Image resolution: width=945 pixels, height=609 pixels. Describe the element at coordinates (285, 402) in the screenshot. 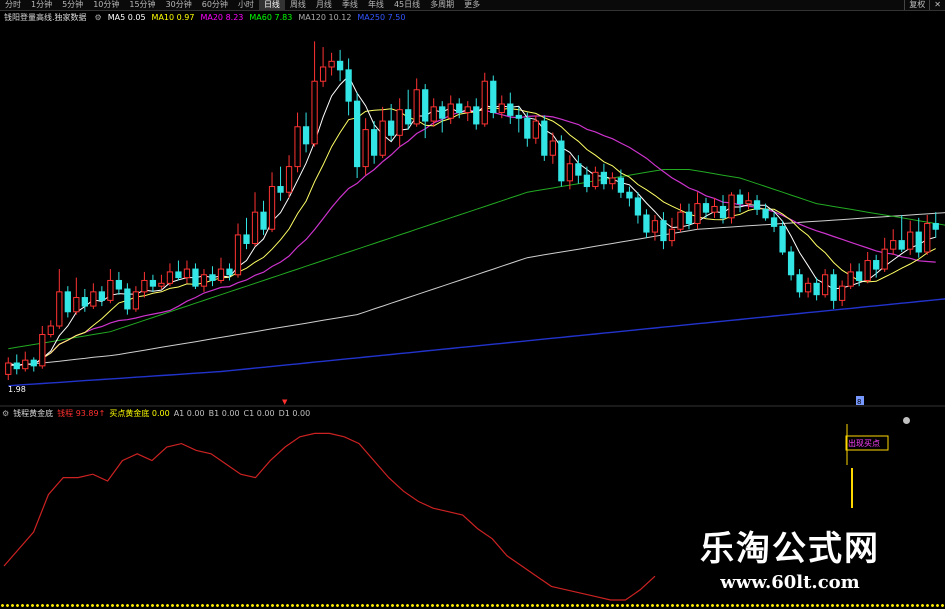

I see `date-marker: ▼` at that location.